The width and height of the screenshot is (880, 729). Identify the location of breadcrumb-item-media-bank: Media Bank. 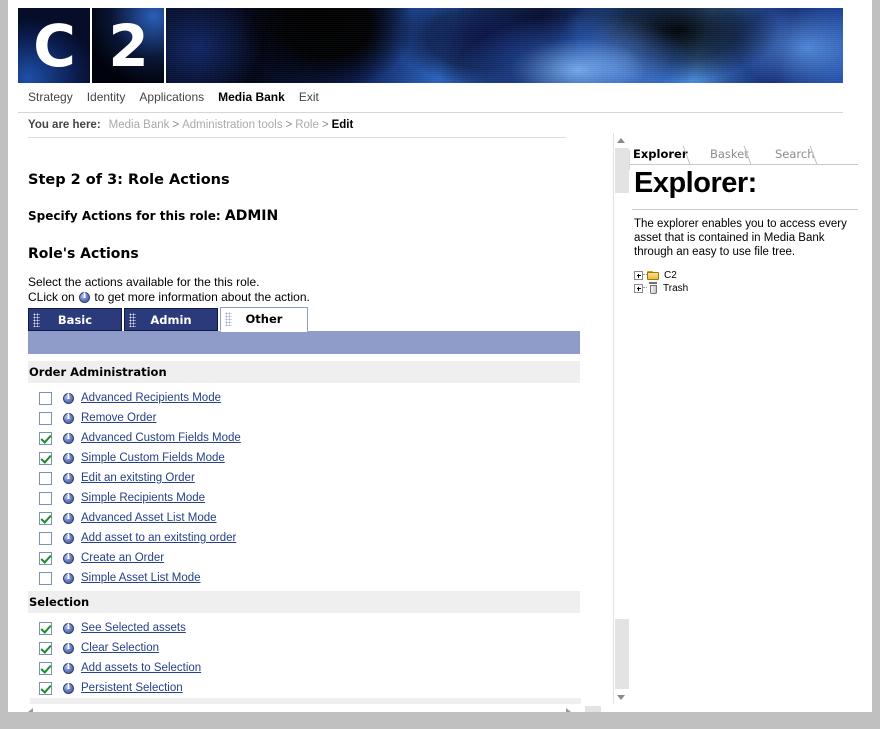
(139, 125).